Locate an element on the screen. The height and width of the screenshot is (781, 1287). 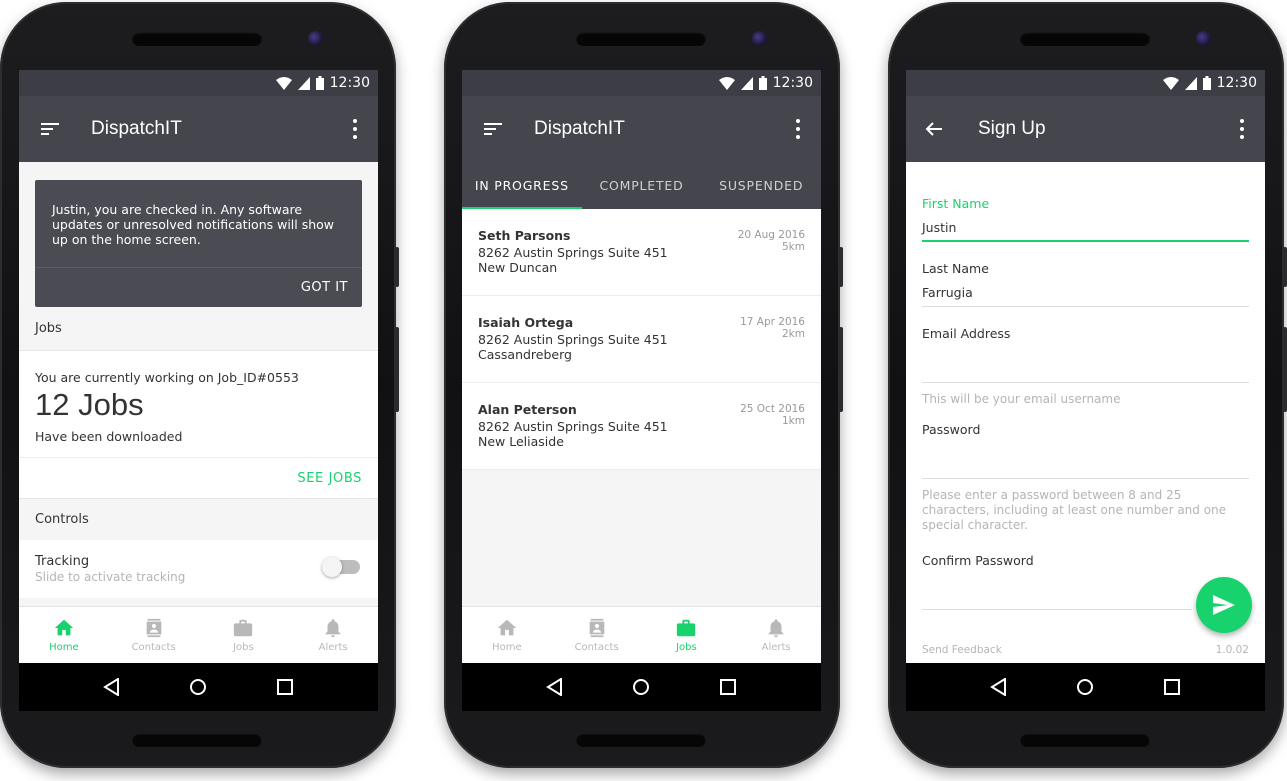
email-field is located at coordinates (1085, 372).